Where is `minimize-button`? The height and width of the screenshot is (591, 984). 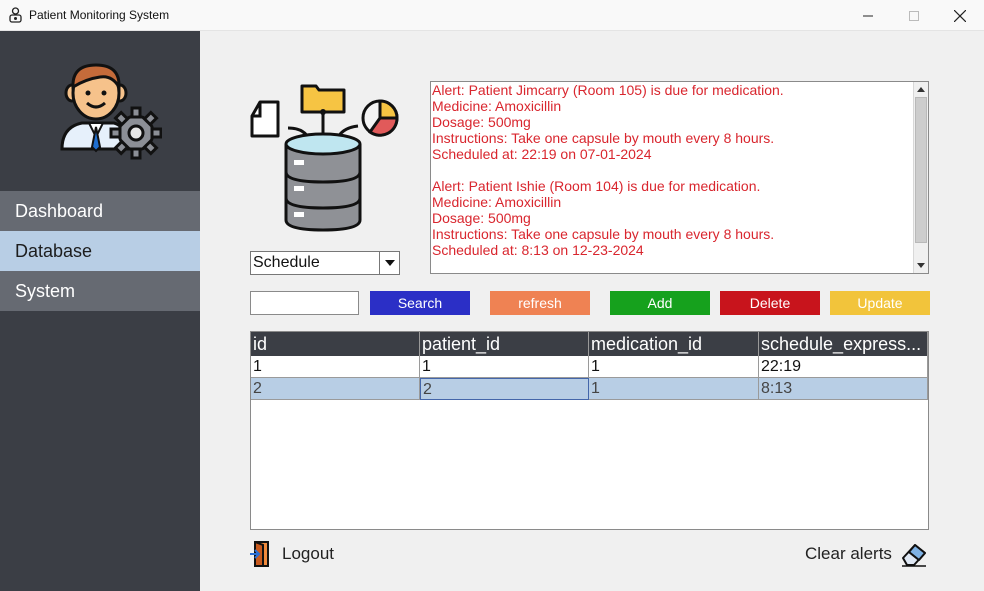 minimize-button is located at coordinates (868, 15).